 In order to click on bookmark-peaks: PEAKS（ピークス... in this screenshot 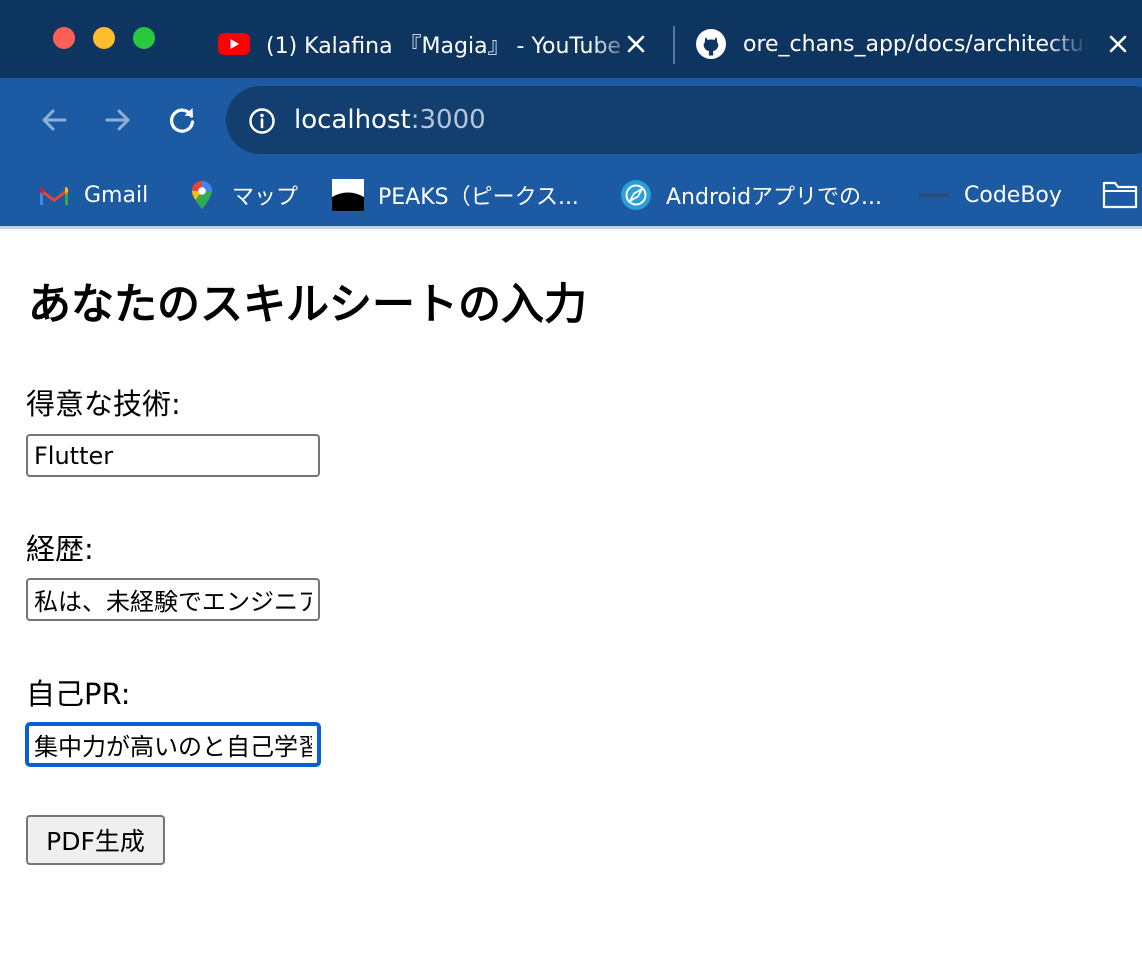, I will do `click(455, 195)`.